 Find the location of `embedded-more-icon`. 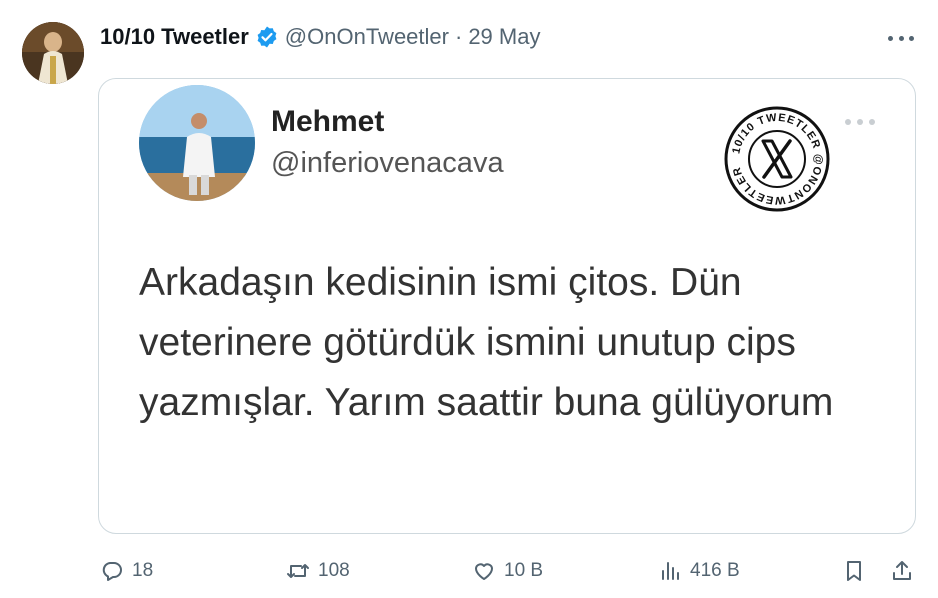

embedded-more-icon is located at coordinates (860, 122).